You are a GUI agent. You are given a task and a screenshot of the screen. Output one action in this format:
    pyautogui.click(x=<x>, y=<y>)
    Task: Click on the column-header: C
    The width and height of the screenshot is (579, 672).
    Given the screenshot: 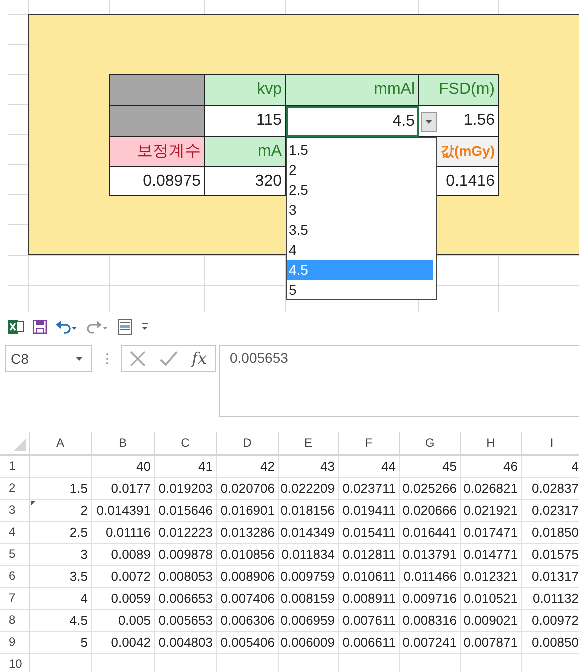 What is the action you would take?
    pyautogui.click(x=186, y=444)
    